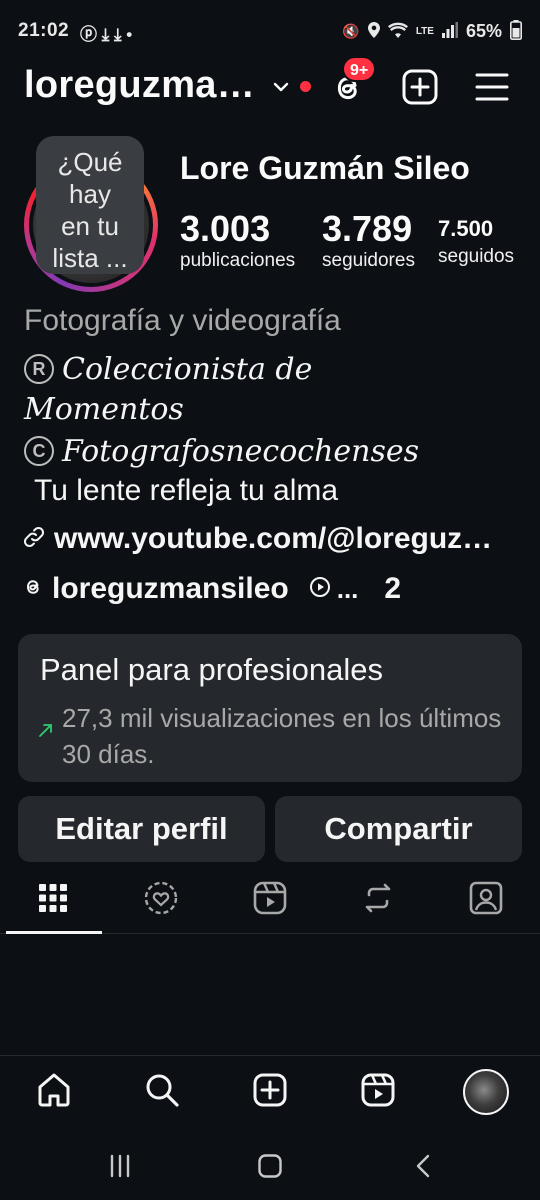  What do you see at coordinates (424, 1166) in the screenshot?
I see `back-icon` at bounding box center [424, 1166].